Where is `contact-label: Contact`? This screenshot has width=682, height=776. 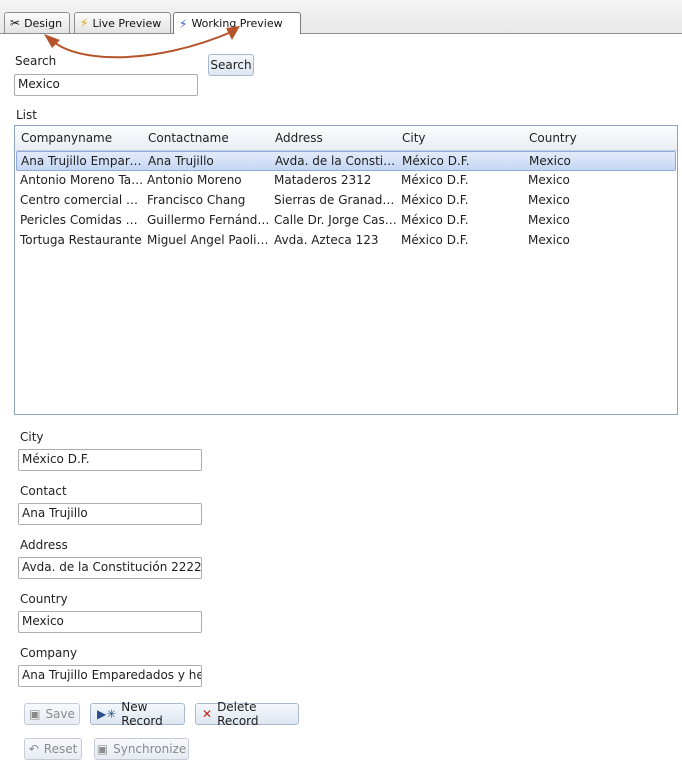 contact-label: Contact is located at coordinates (43, 491).